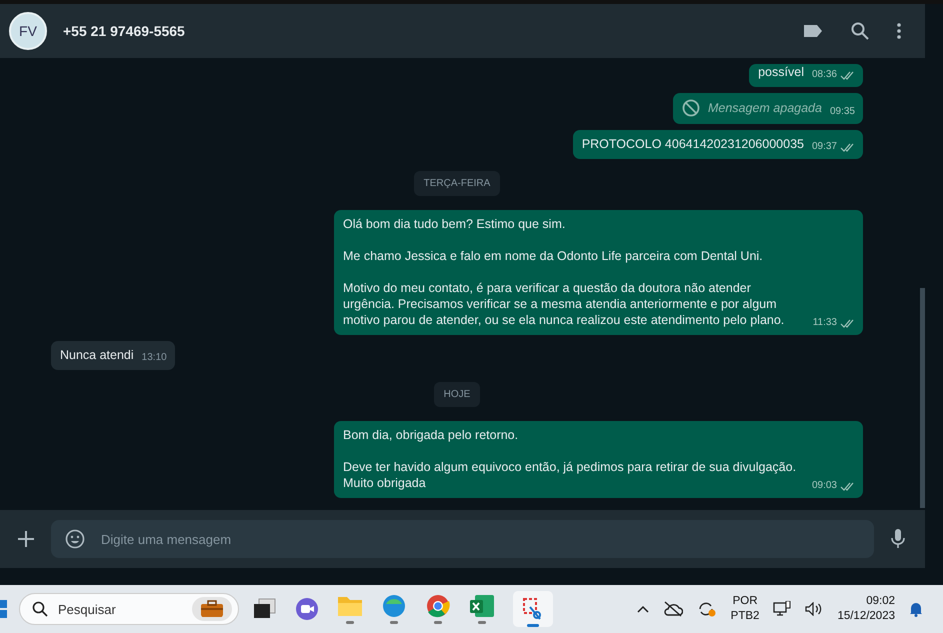 The width and height of the screenshot is (943, 633). I want to click on contact-avatar: FV, so click(28, 31).